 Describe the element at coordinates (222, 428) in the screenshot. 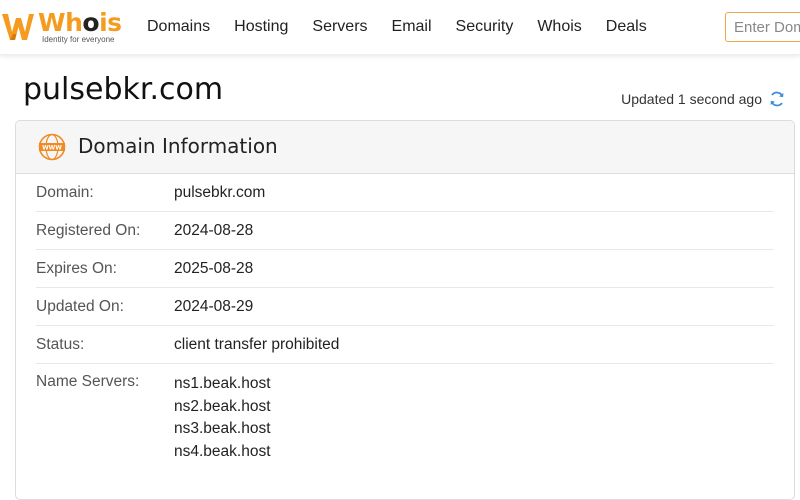

I see `name-server-item: ns3.beak.host` at that location.